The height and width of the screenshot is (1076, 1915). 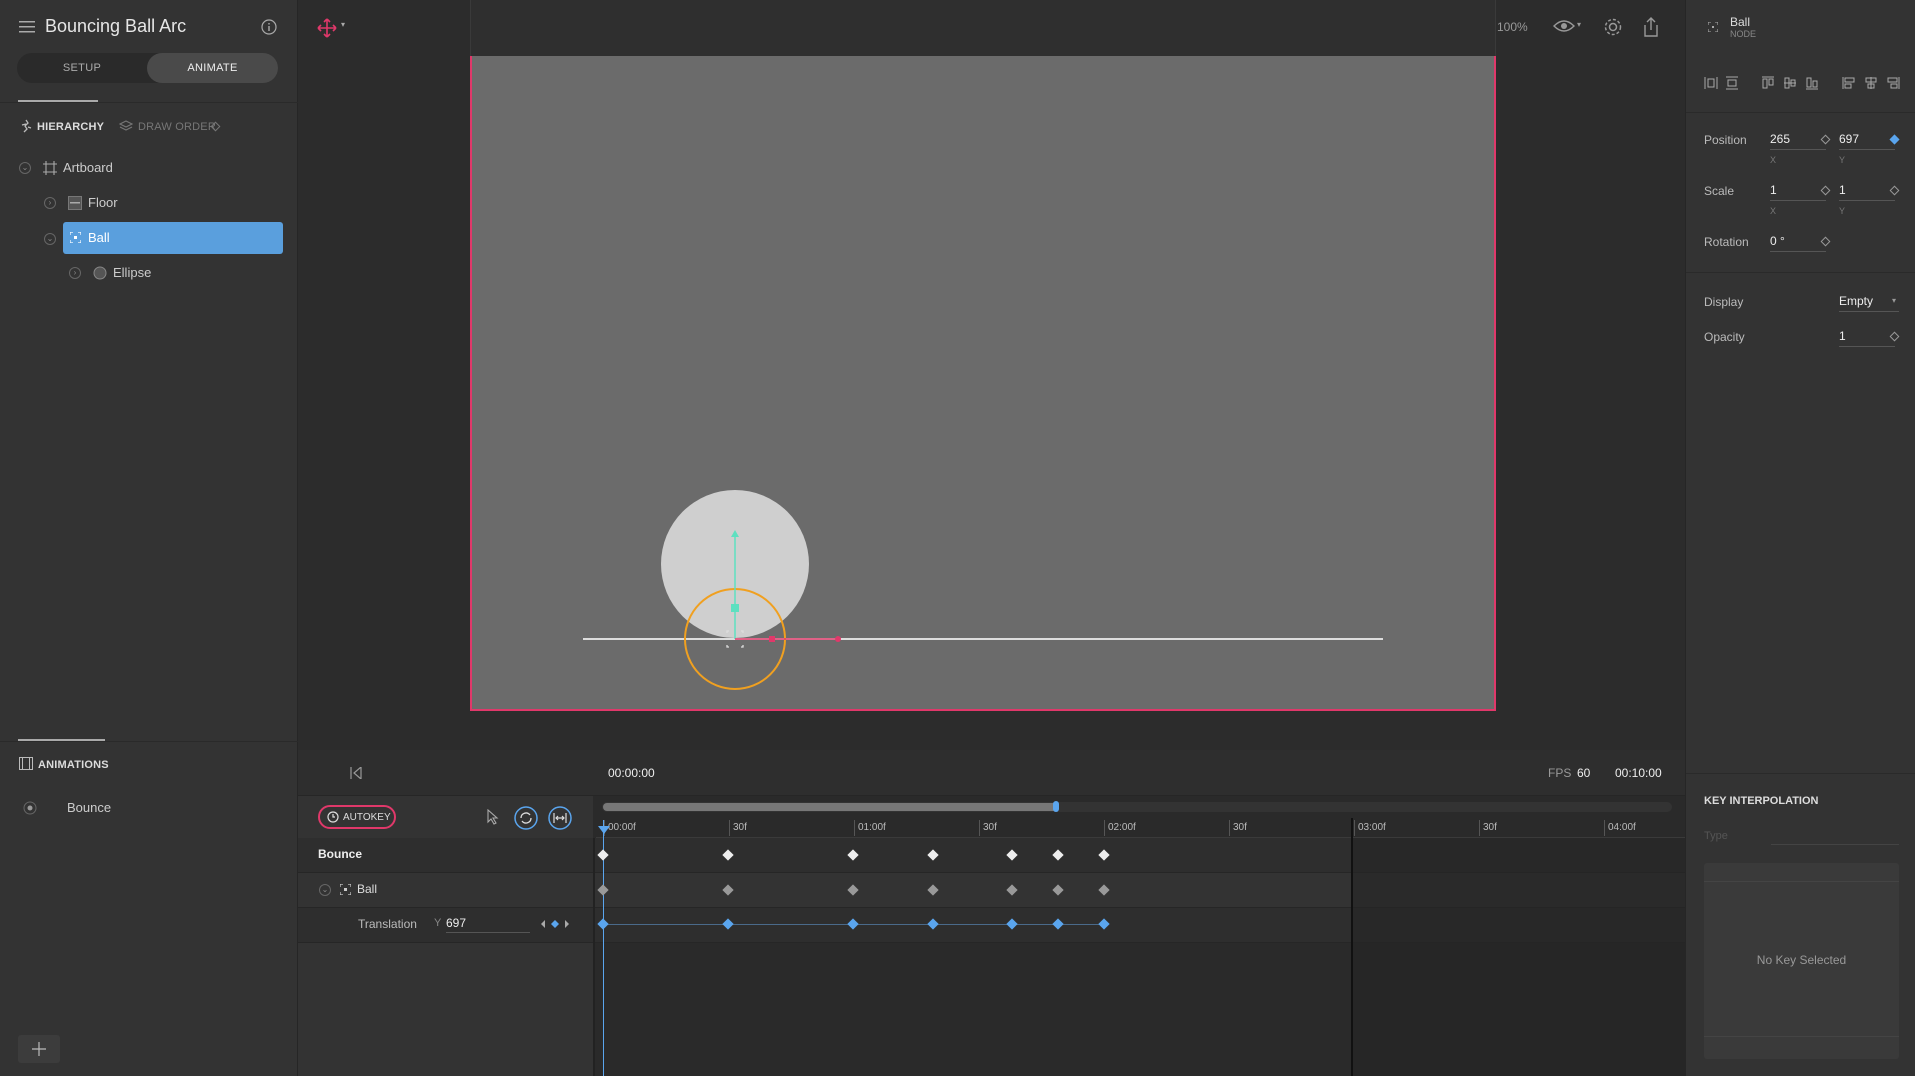 I want to click on scale-x-input: 1, so click(x=1798, y=192).